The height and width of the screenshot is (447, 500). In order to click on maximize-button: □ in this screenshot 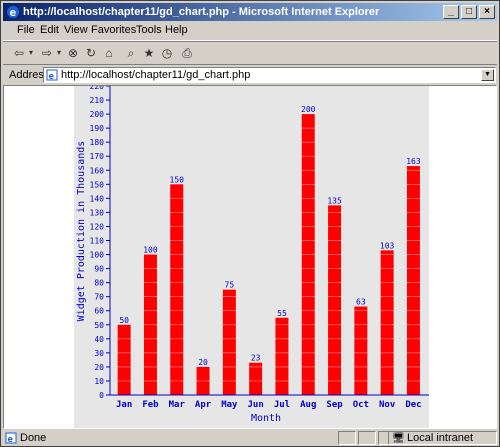, I will do `click(469, 12)`.